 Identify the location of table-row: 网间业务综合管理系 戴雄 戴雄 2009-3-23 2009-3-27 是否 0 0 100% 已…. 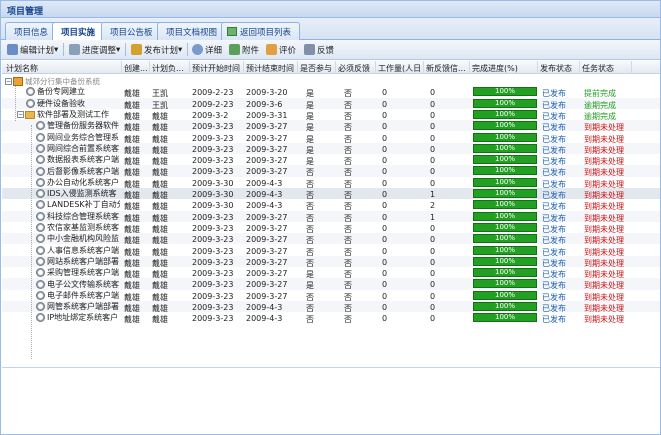
(331, 137).